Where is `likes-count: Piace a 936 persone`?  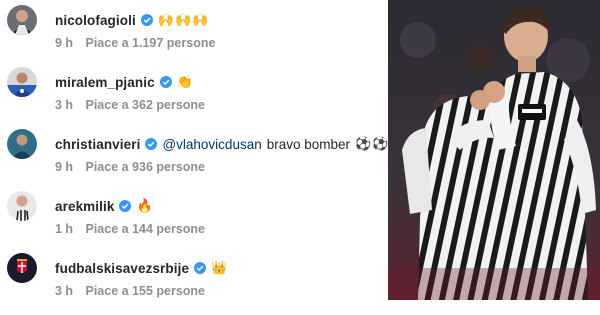
likes-count: Piace a 936 persone is located at coordinates (145, 167).